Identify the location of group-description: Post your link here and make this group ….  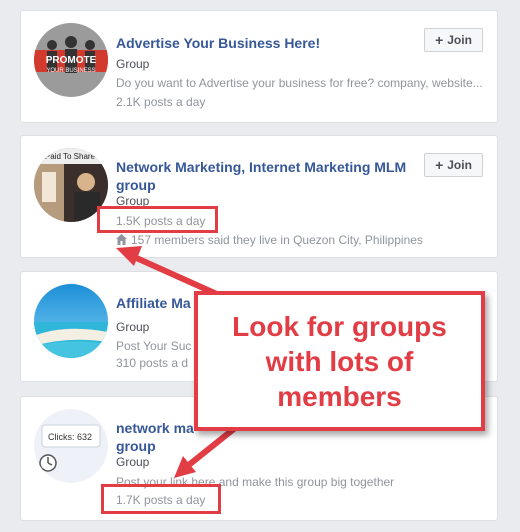
(255, 482).